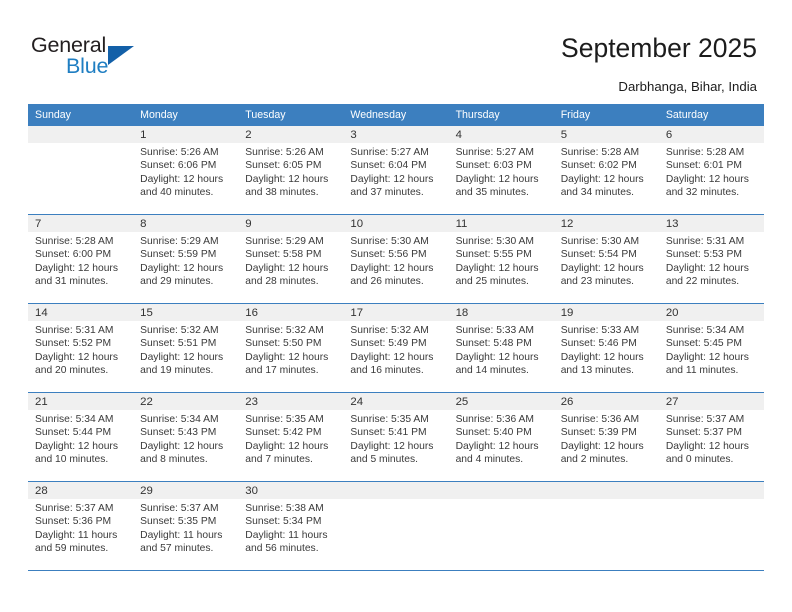  I want to click on day-number: 23, so click(291, 401).